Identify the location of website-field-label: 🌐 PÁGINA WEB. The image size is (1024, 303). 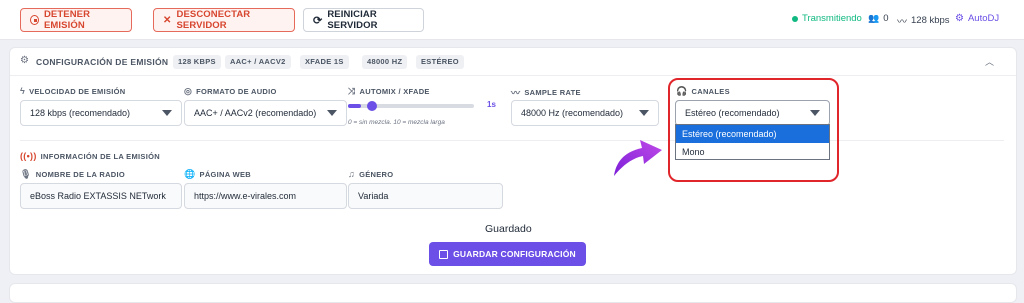
(217, 174).